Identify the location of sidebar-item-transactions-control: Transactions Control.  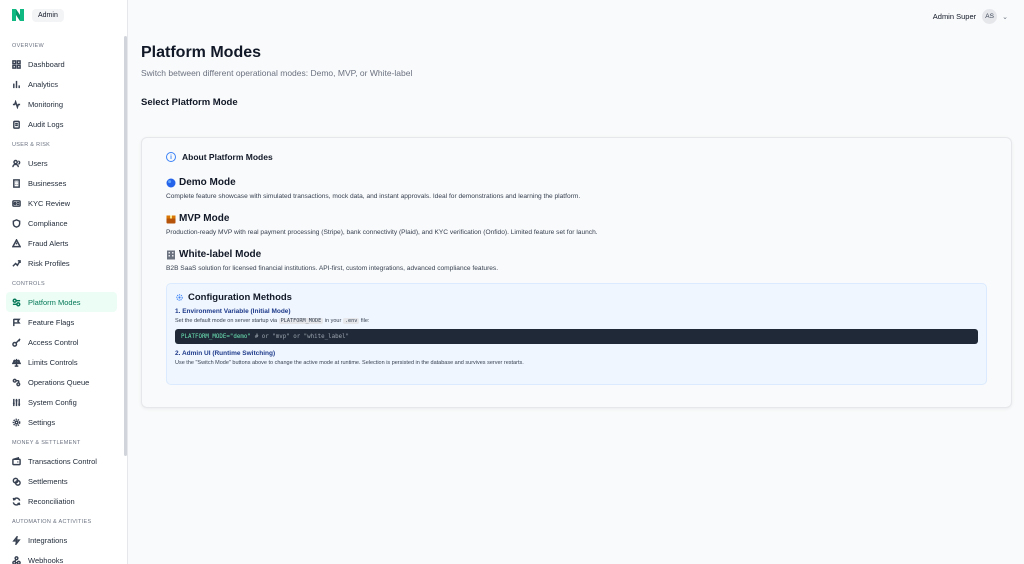
(61, 461).